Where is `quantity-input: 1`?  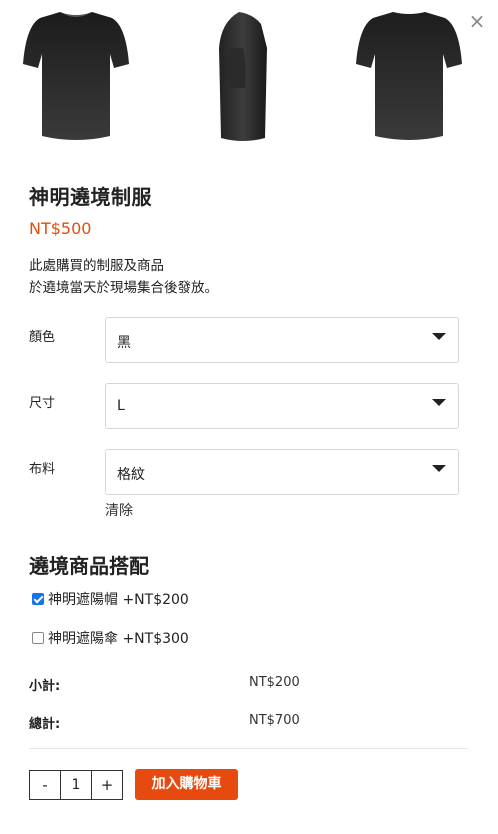 quantity-input: 1 is located at coordinates (76, 785).